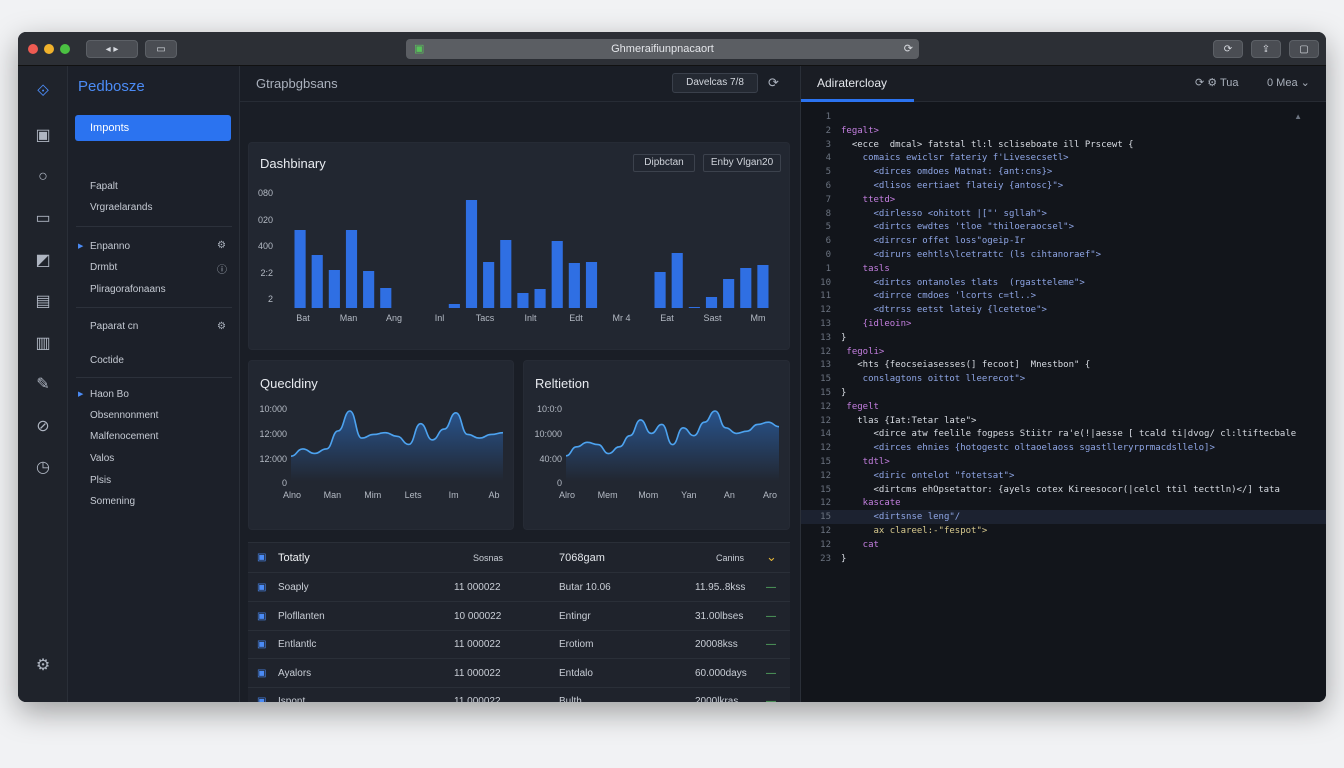 The width and height of the screenshot is (1344, 768). Describe the element at coordinates (519, 617) in the screenshot. I see `table-row: ▣ Plofllanten 10 000022 Entingr 31.00lbses —` at that location.